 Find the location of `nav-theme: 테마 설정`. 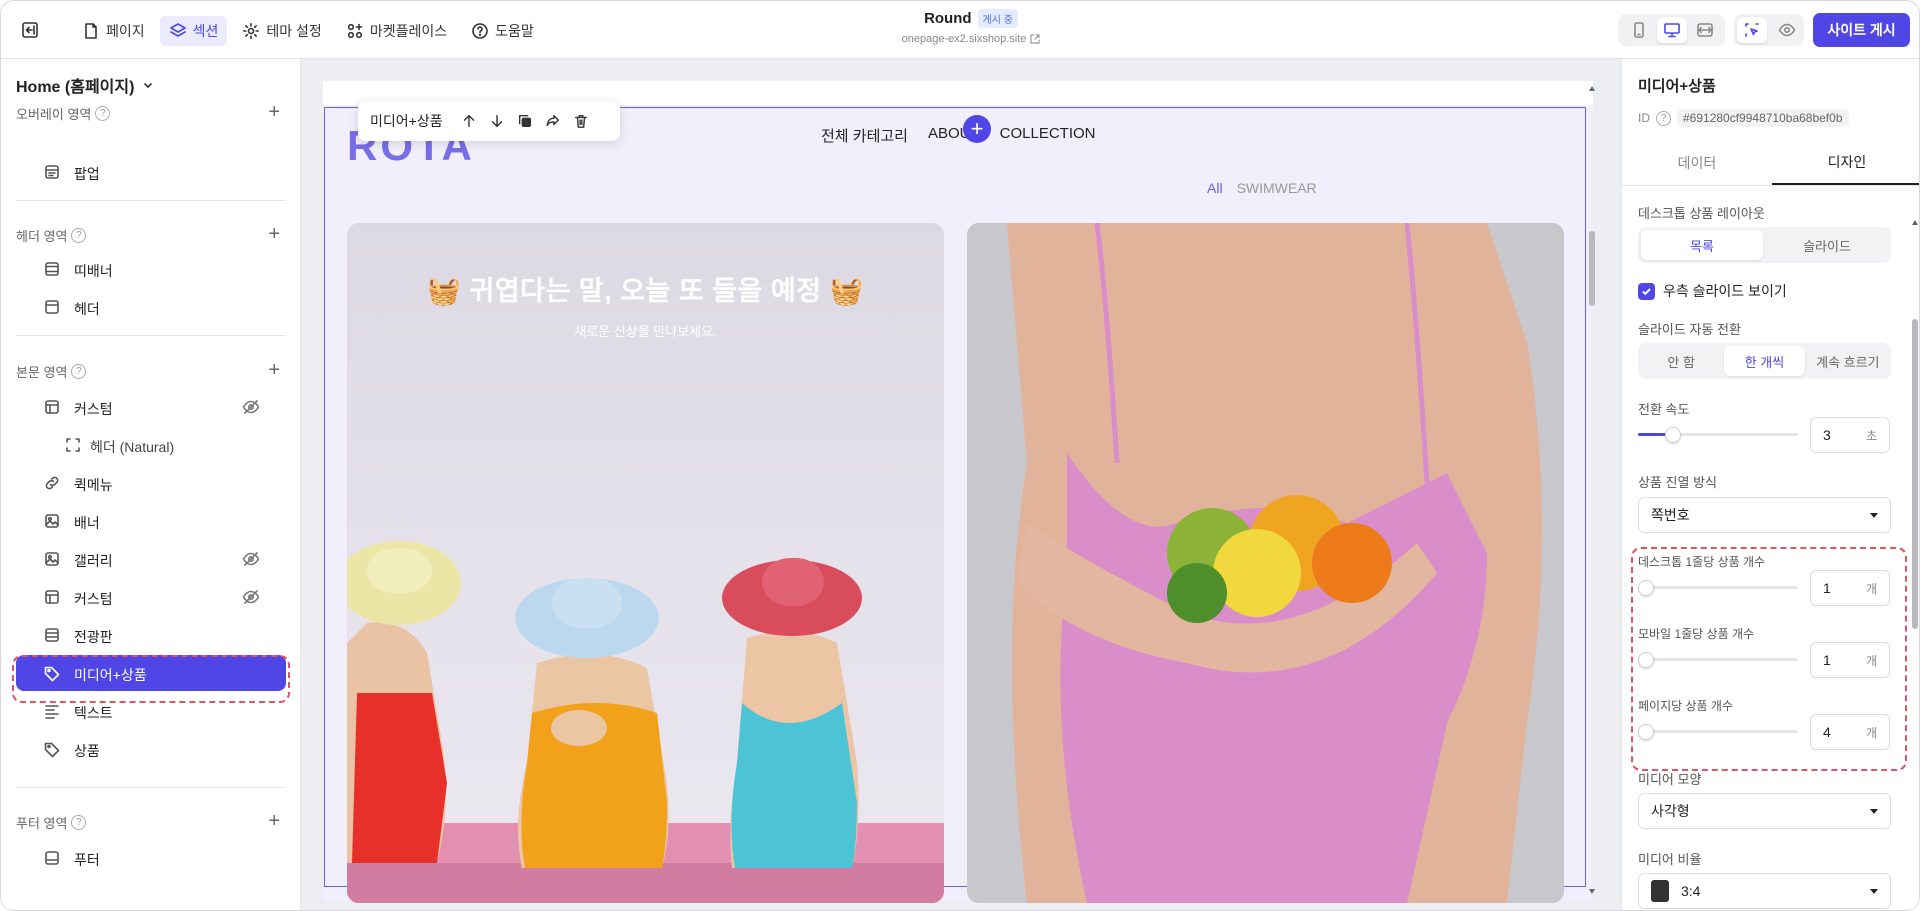

nav-theme: 테마 설정 is located at coordinates (281, 31).